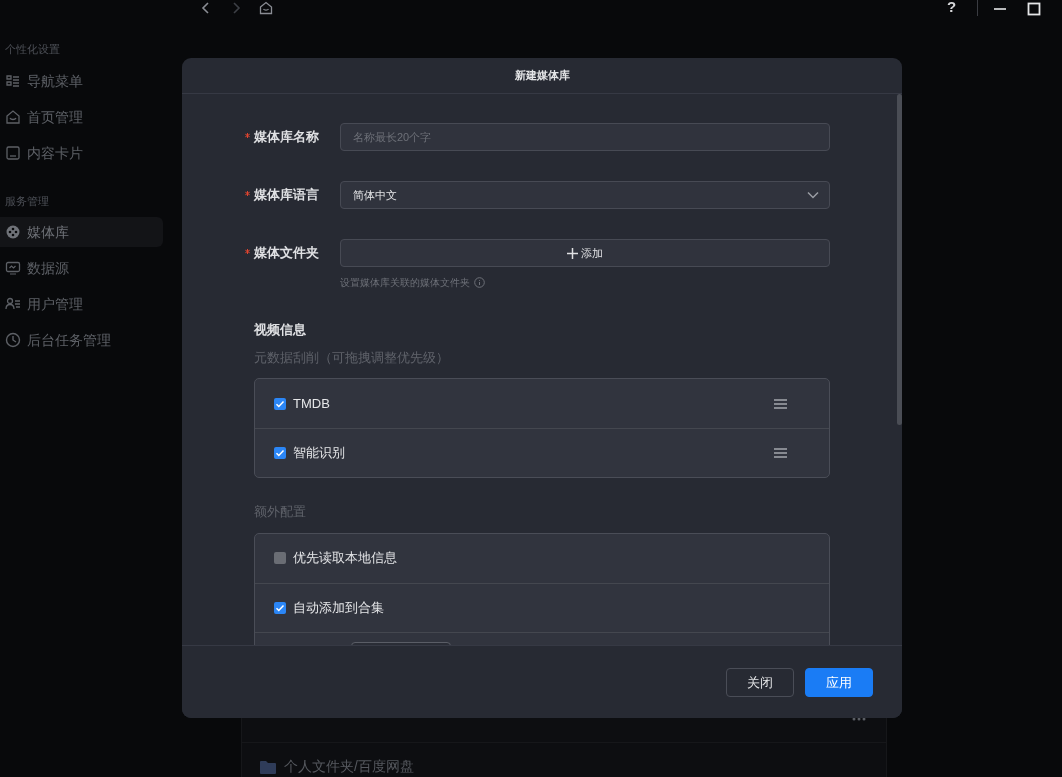 The image size is (1062, 777). I want to click on sidebar-item: 媒体库, so click(81, 232).